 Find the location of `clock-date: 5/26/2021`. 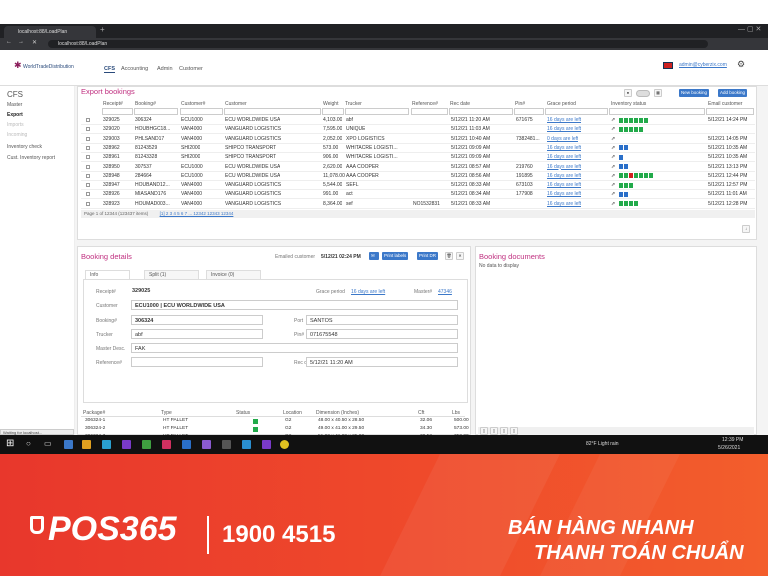

clock-date: 5/26/2021 is located at coordinates (729, 448).